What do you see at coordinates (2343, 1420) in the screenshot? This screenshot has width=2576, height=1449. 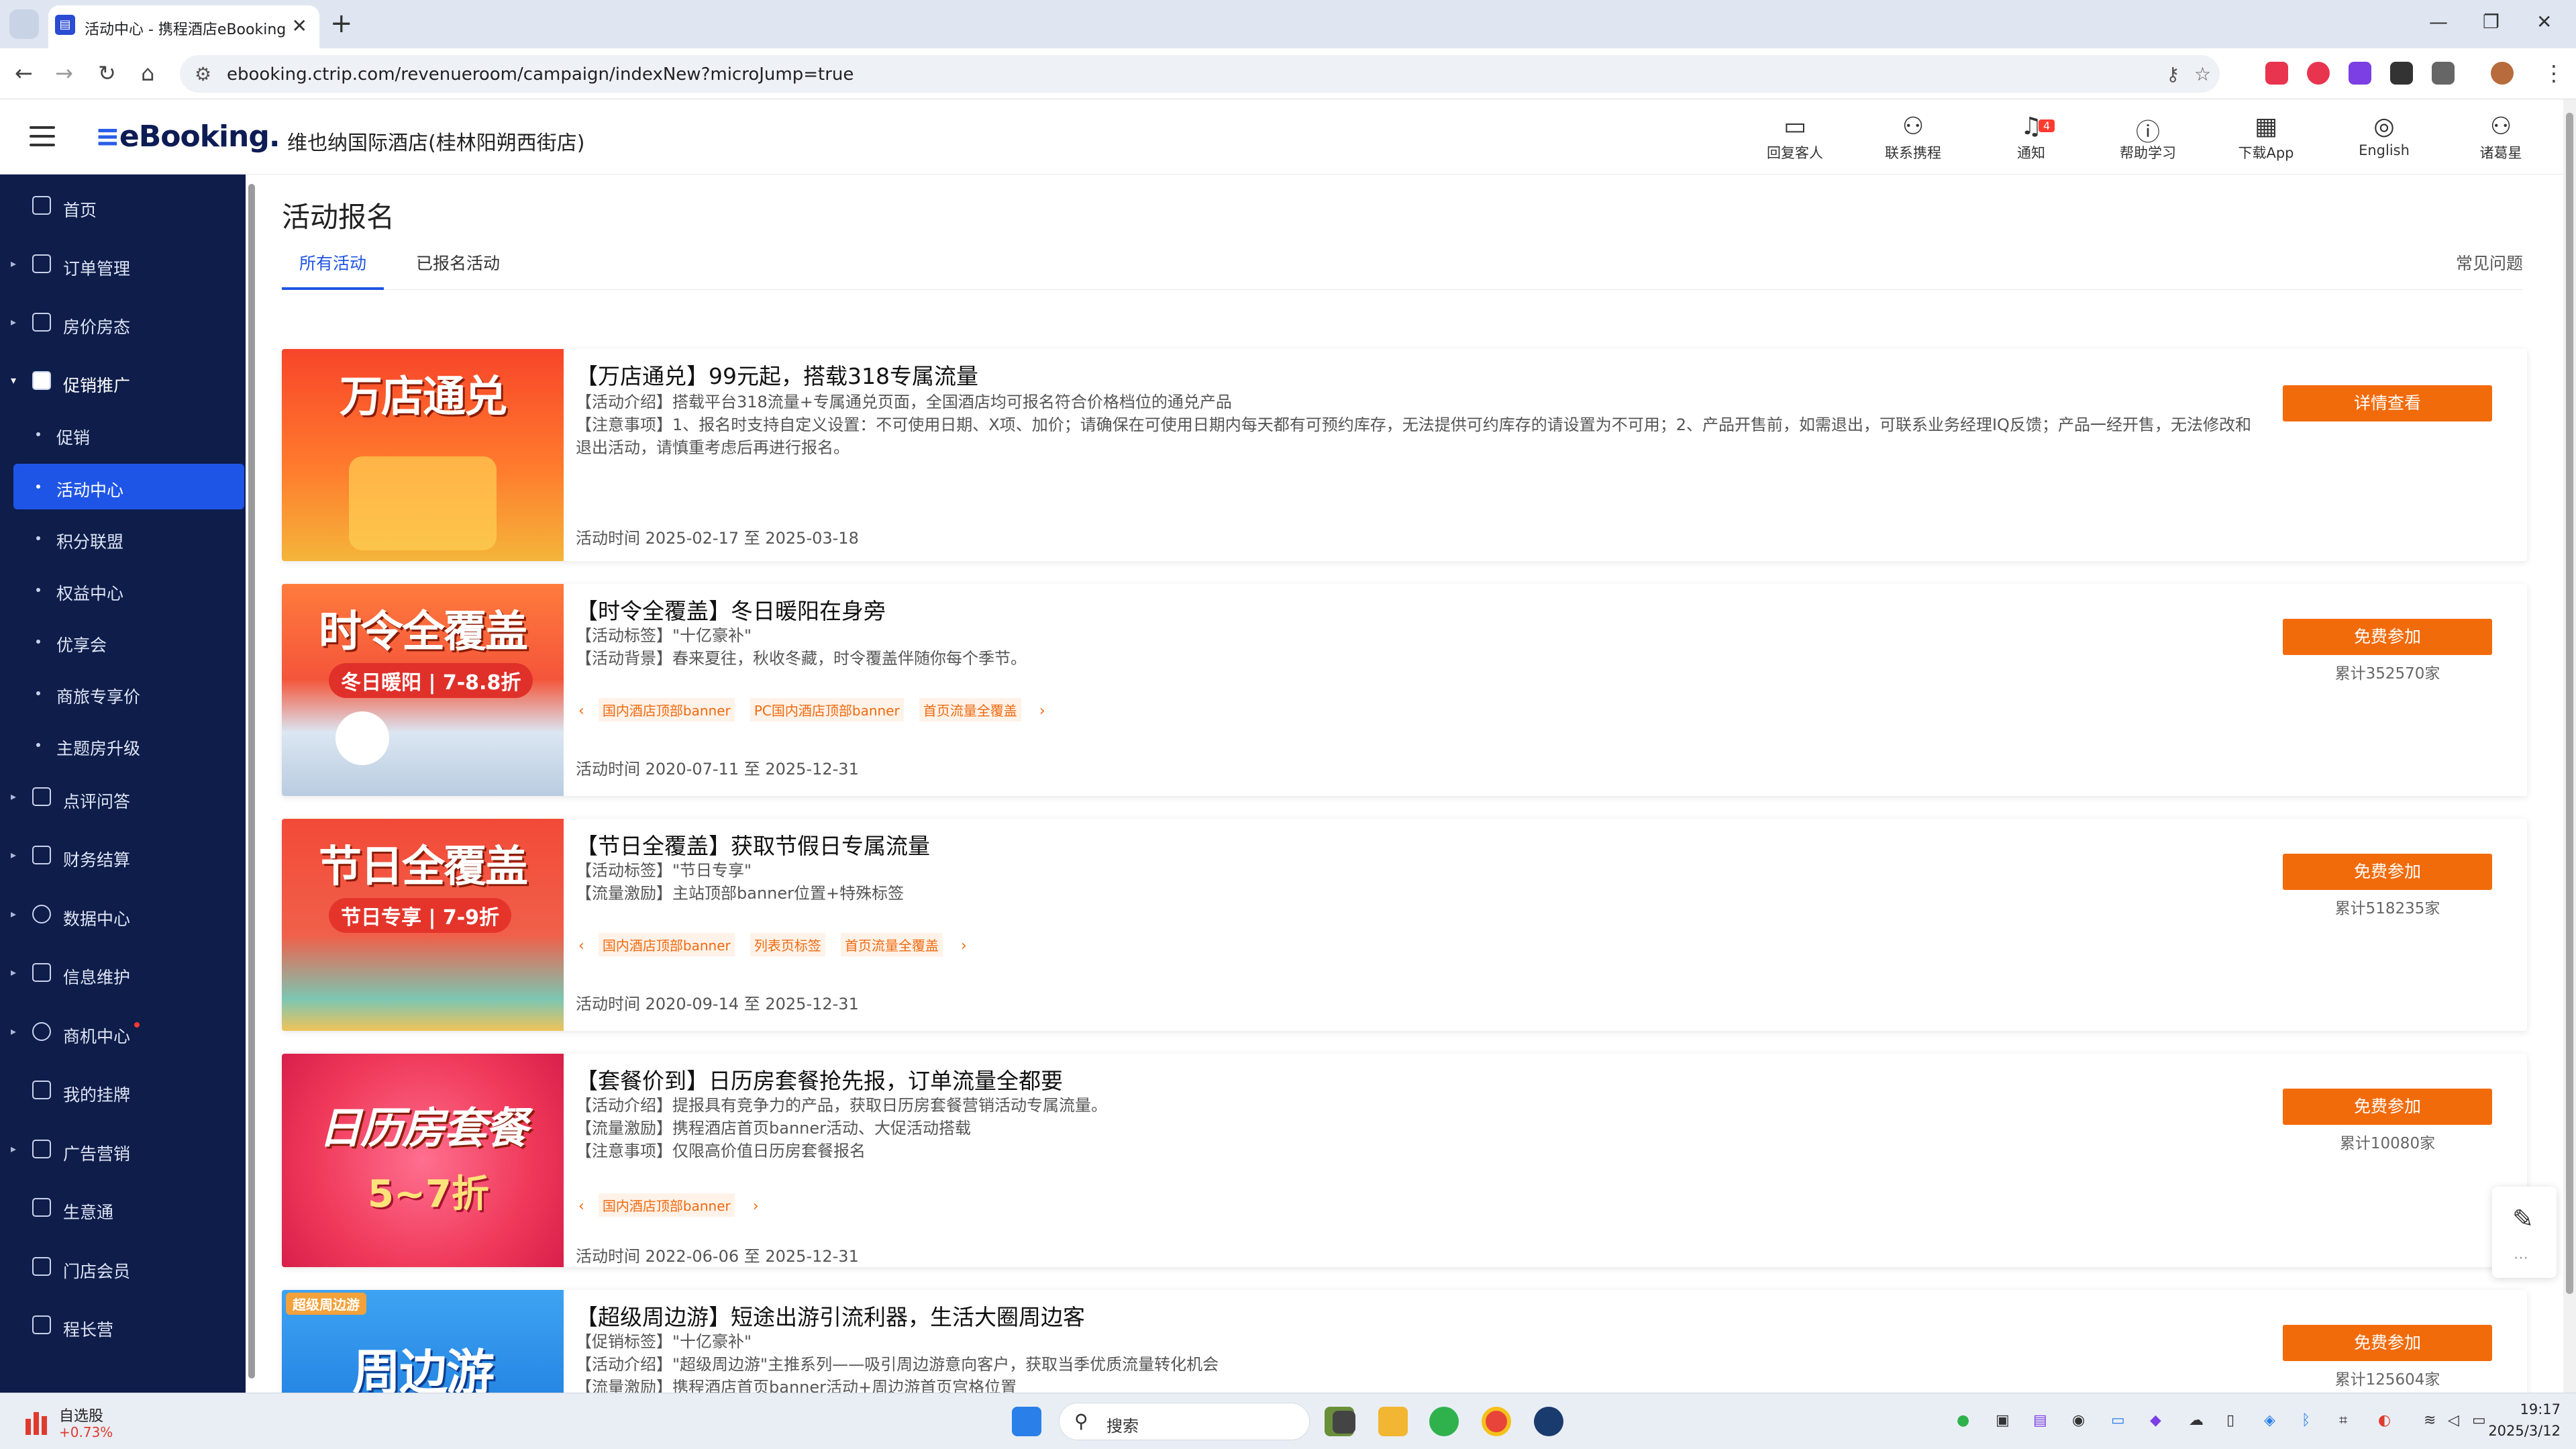 I see `tray-network-drive-icon: ⌗` at bounding box center [2343, 1420].